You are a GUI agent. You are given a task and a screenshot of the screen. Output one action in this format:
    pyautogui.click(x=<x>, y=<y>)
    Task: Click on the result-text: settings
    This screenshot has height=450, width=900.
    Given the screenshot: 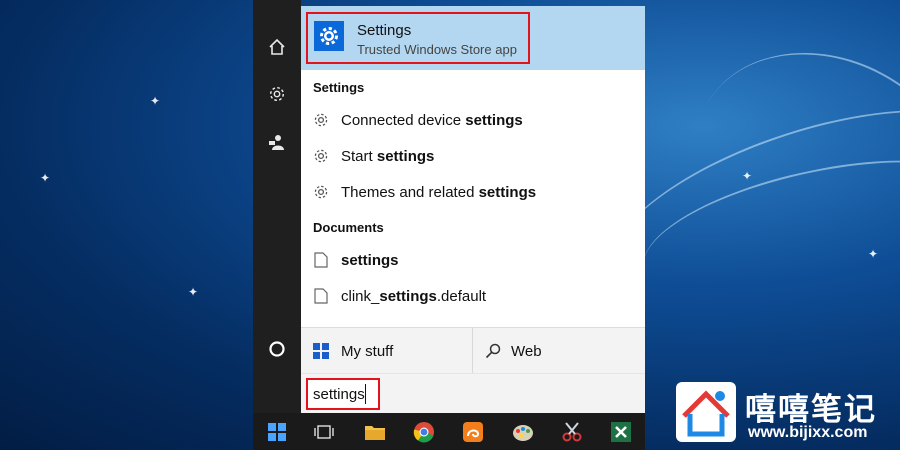 What is the action you would take?
    pyautogui.click(x=370, y=260)
    